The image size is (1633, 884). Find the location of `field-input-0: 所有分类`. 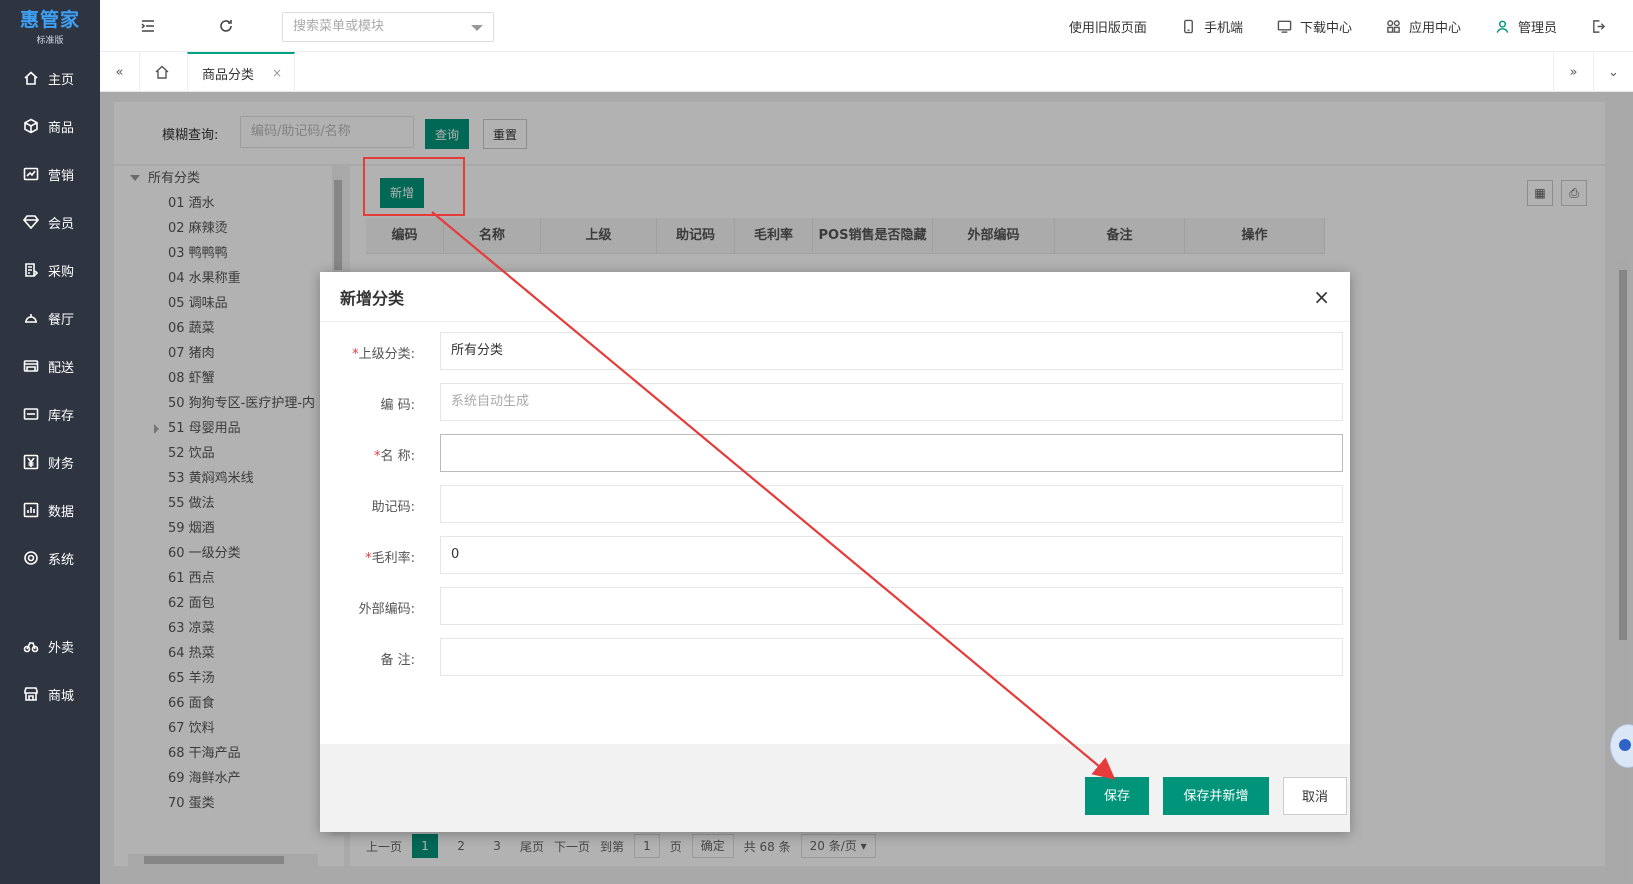

field-input-0: 所有分类 is located at coordinates (891, 351).